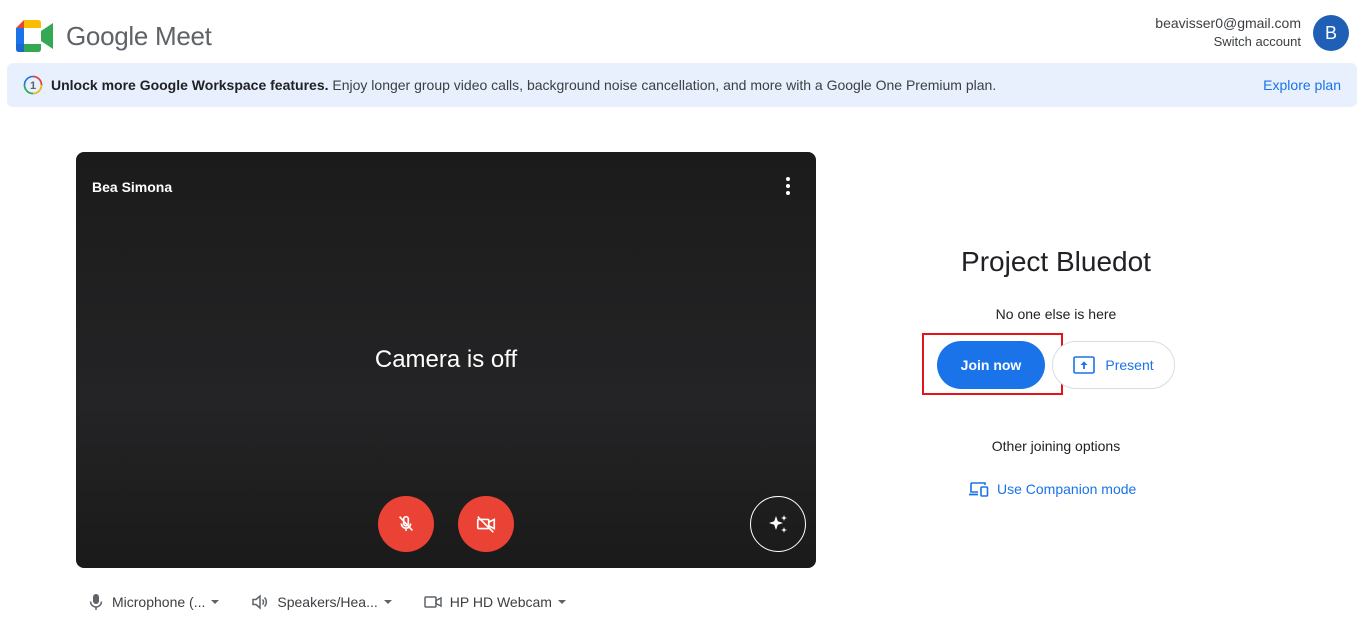 The image size is (1358, 638). What do you see at coordinates (433, 602) in the screenshot?
I see `videocam-icon` at bounding box center [433, 602].